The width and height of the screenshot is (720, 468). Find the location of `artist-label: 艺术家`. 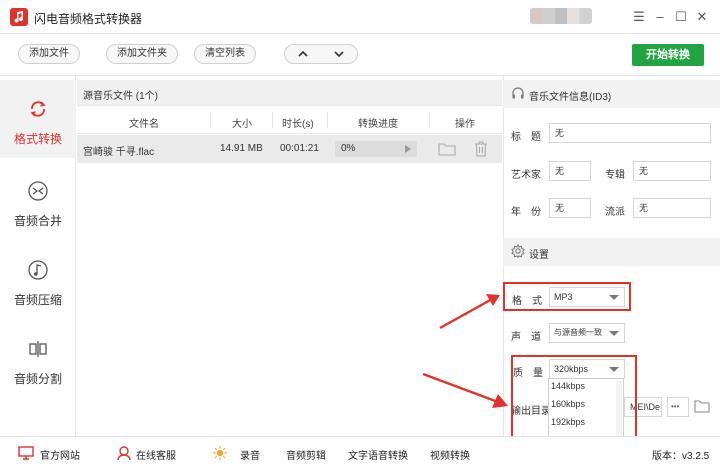

artist-label: 艺术家 is located at coordinates (526, 175).